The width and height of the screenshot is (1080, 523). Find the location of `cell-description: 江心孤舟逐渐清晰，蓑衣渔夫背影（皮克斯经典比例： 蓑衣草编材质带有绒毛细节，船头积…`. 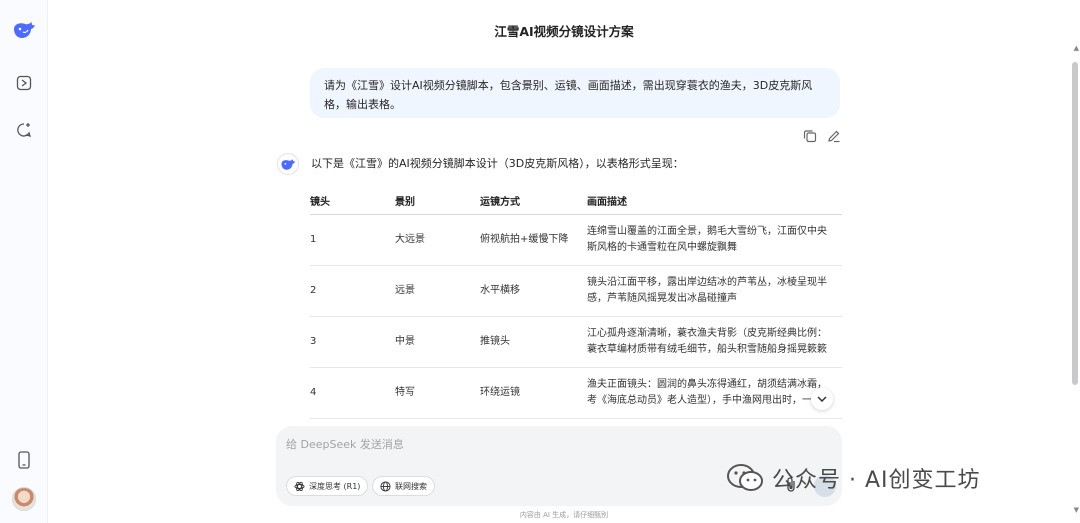

cell-description: 江心孤舟逐渐清晰，蓑衣渔夫背影（皮克斯经典比例： 蓑衣草编材质带有绒毛细节，船头积… is located at coordinates (714, 342).